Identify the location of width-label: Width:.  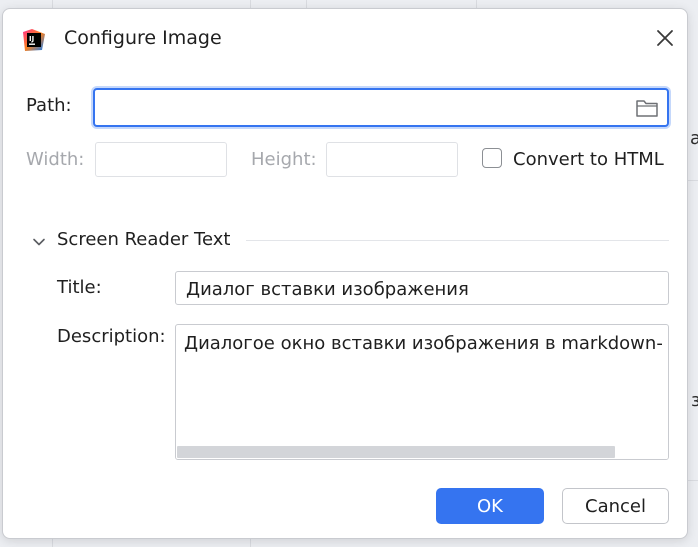
(55, 159).